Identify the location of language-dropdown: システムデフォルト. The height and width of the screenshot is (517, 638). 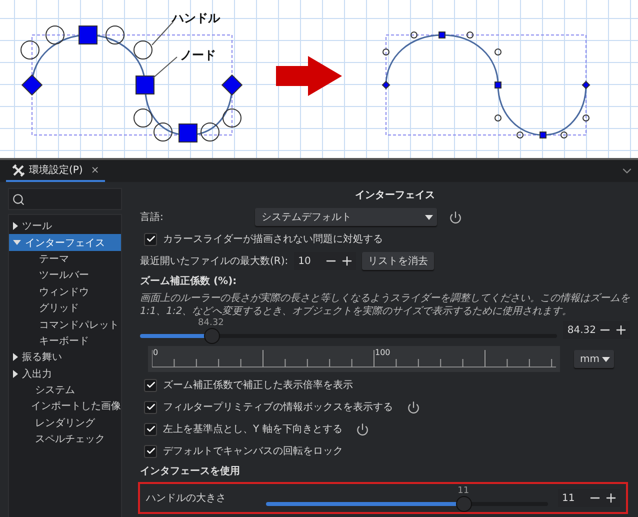
(346, 217).